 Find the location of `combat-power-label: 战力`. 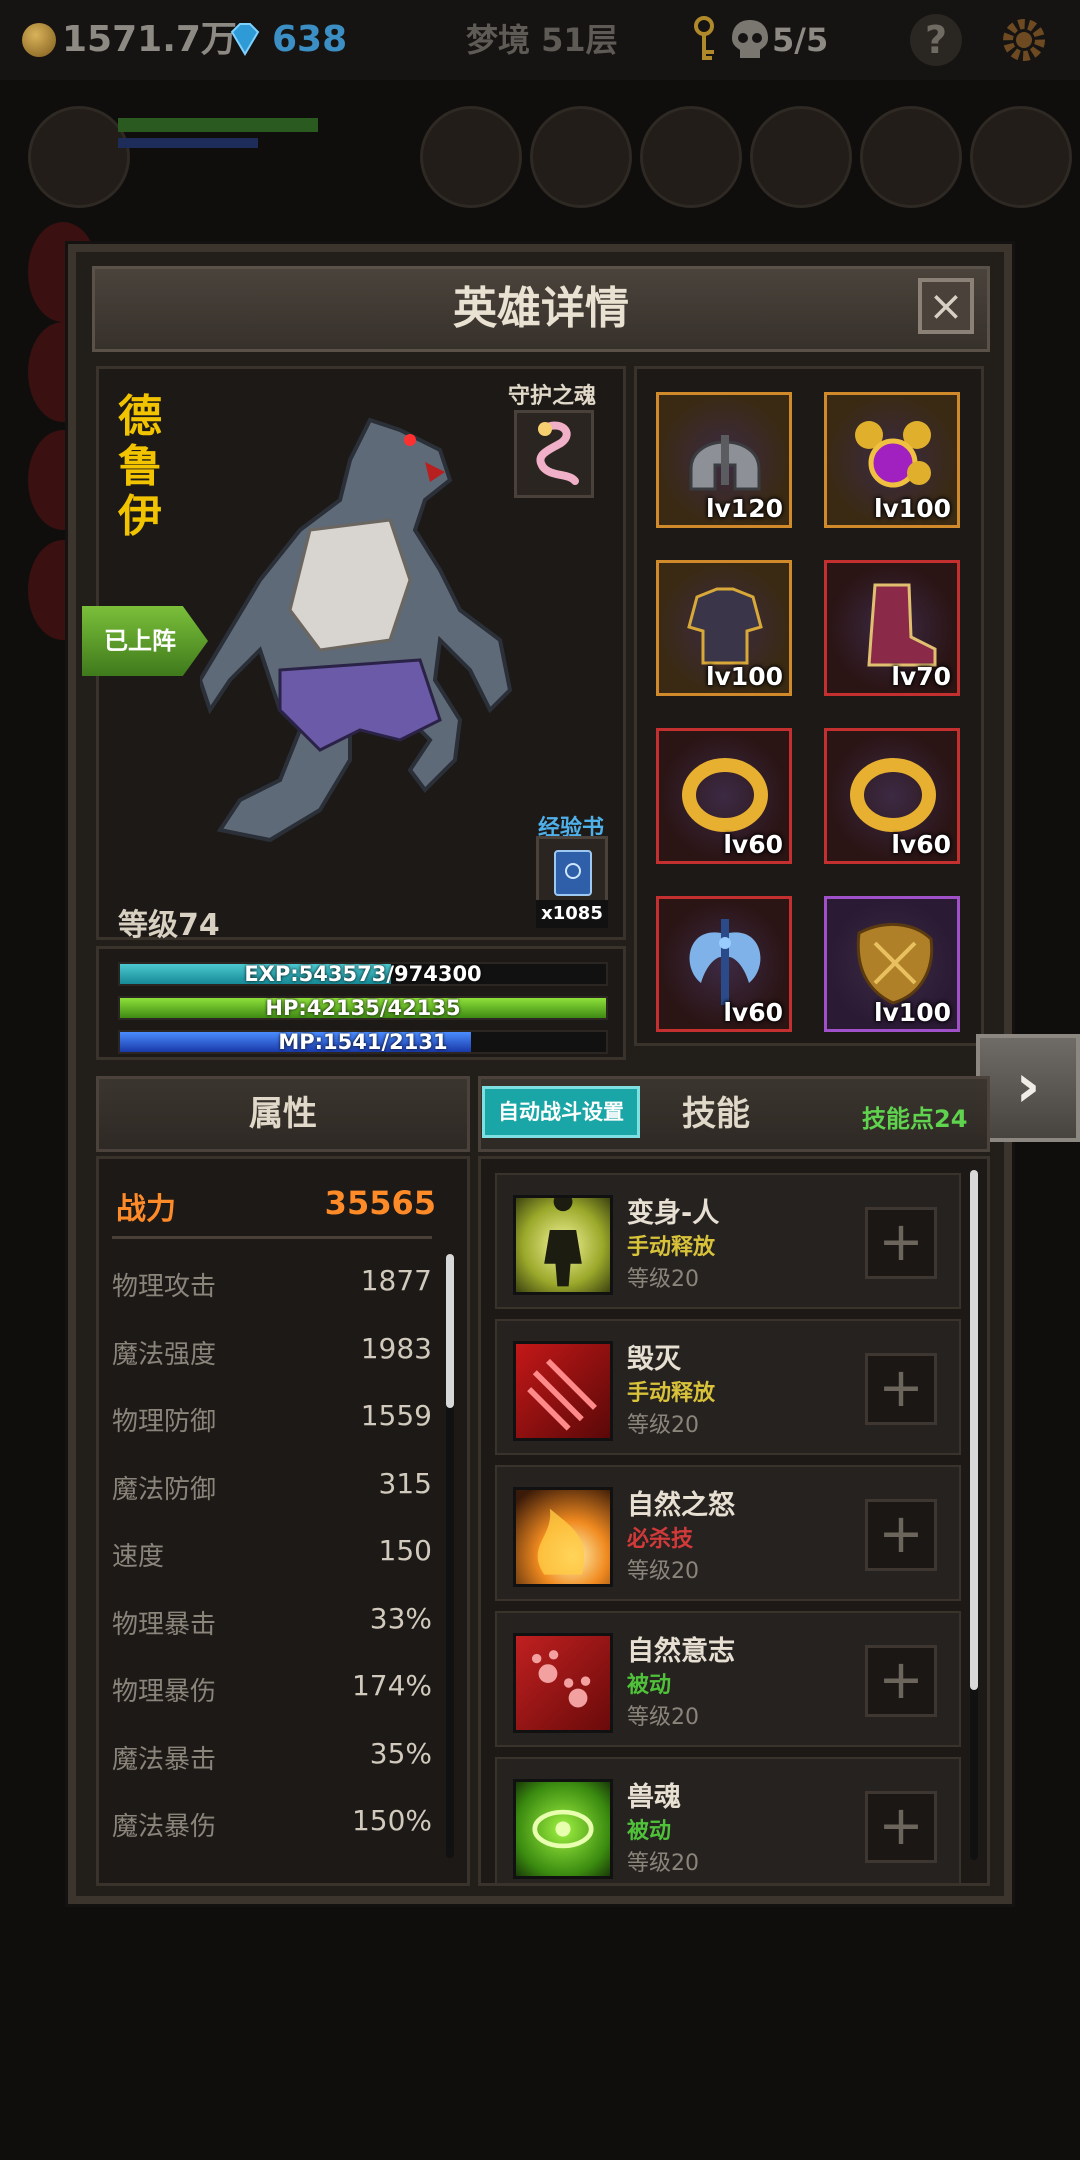

combat-power-label: 战力 is located at coordinates (146, 1209).